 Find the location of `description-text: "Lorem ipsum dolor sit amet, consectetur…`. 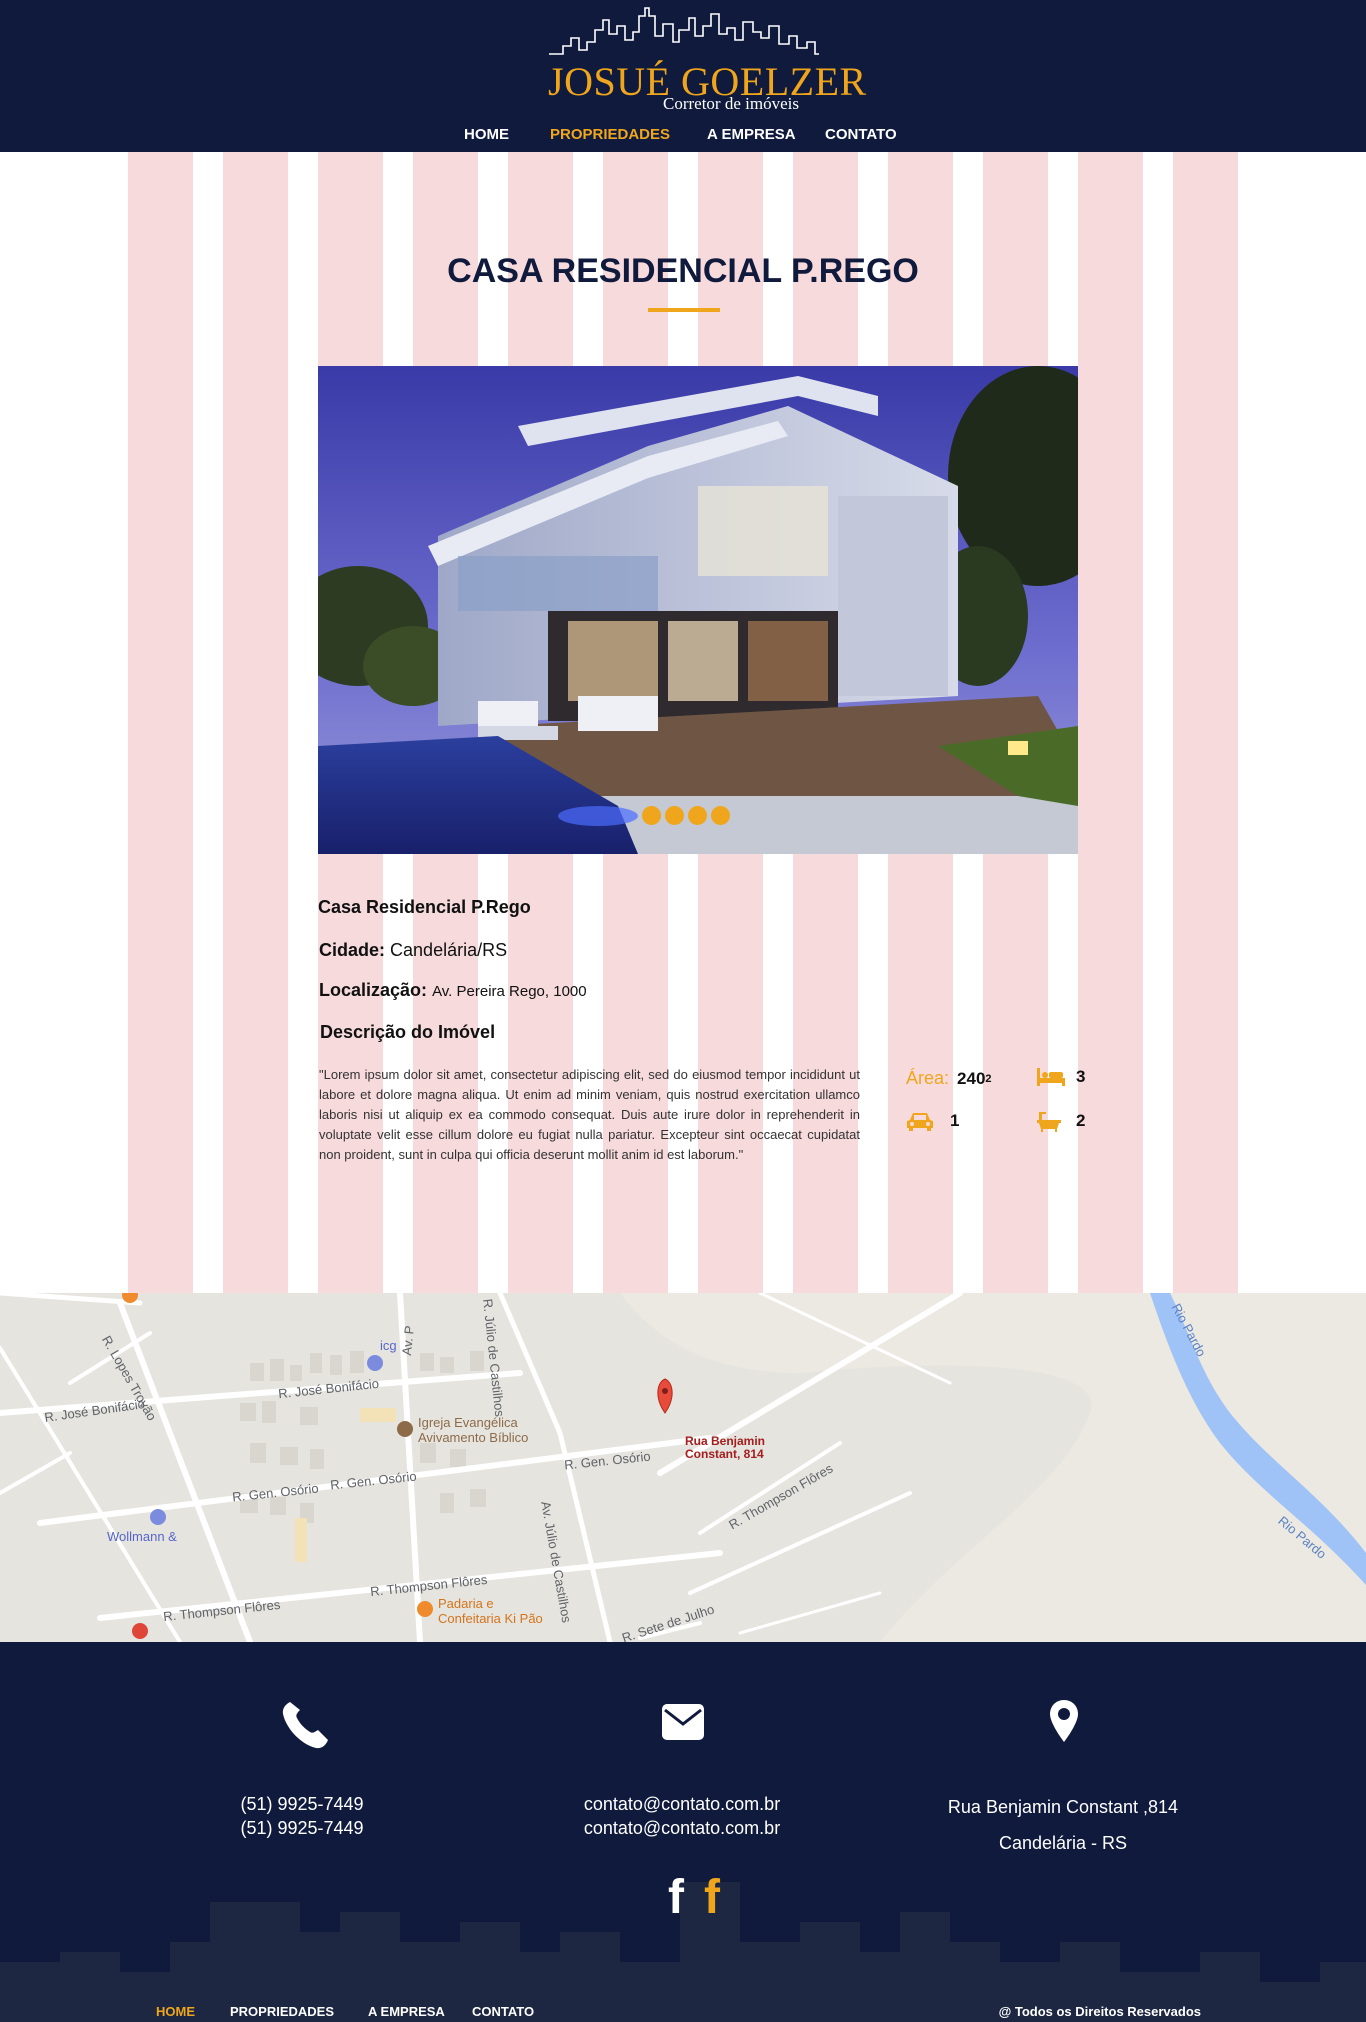

description-text: "Lorem ipsum dolor sit amet, consectetur… is located at coordinates (589, 1114).